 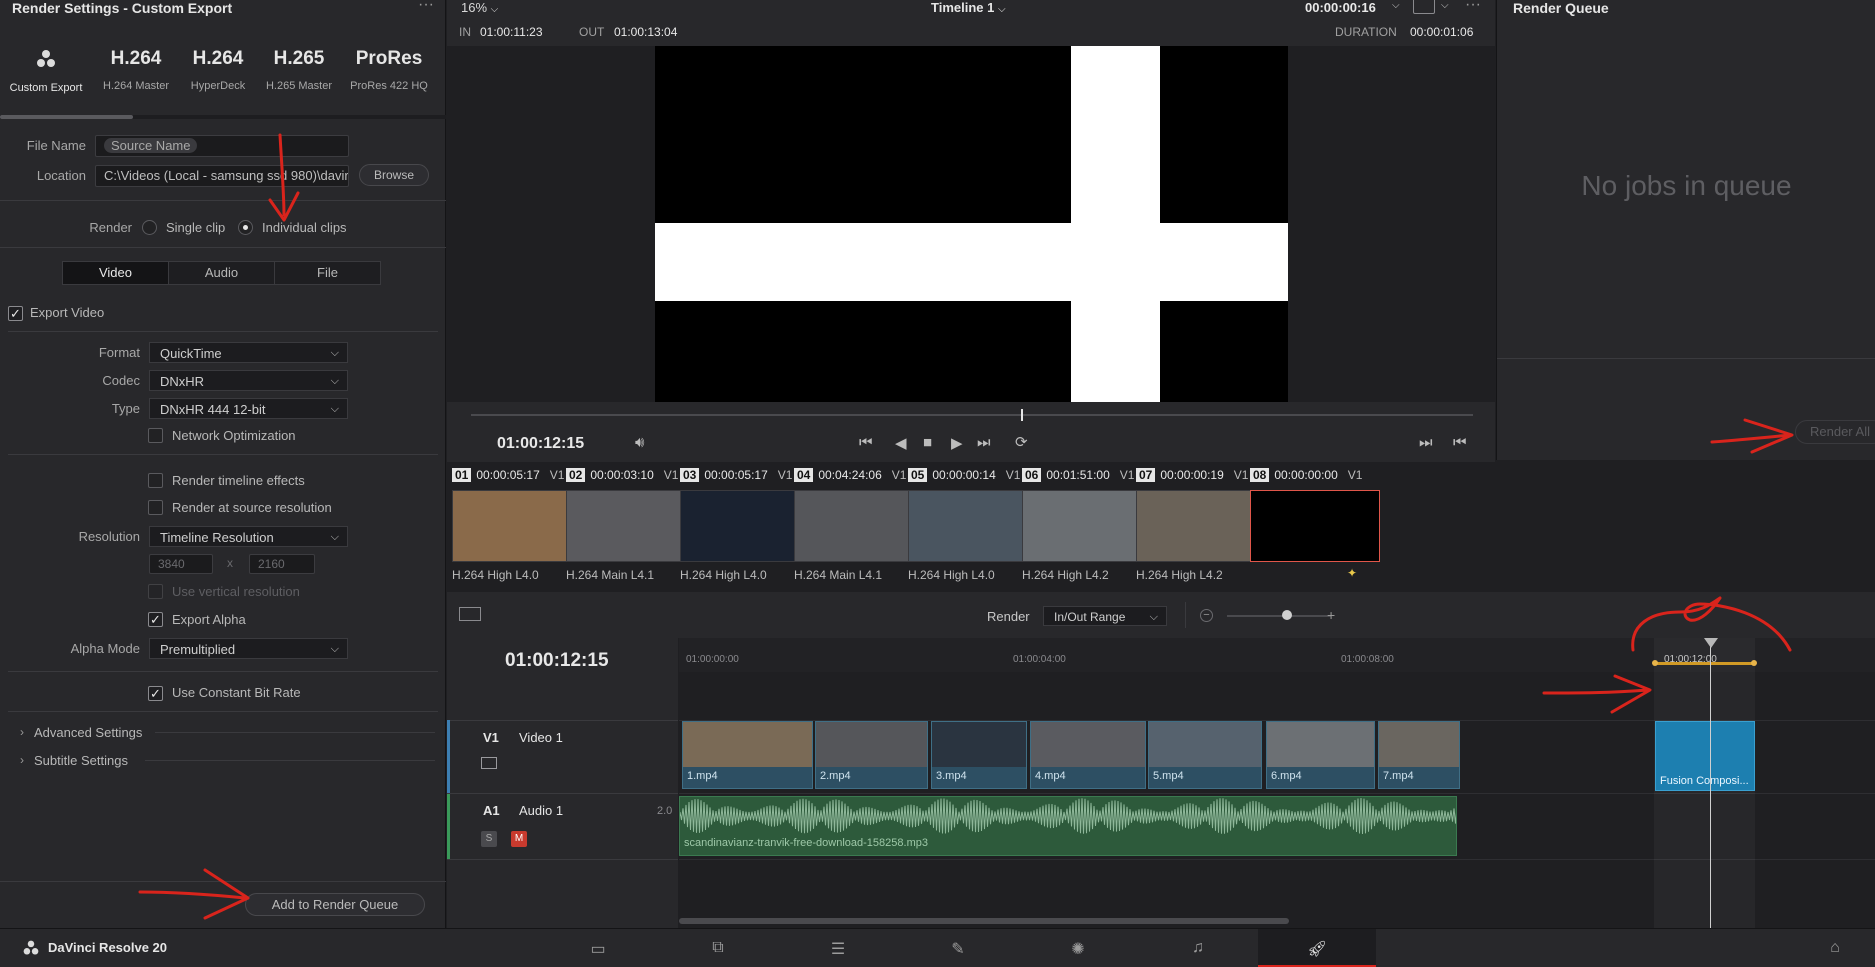 What do you see at coordinates (1419, 755) in the screenshot?
I see `video-clip: 7.mp4` at bounding box center [1419, 755].